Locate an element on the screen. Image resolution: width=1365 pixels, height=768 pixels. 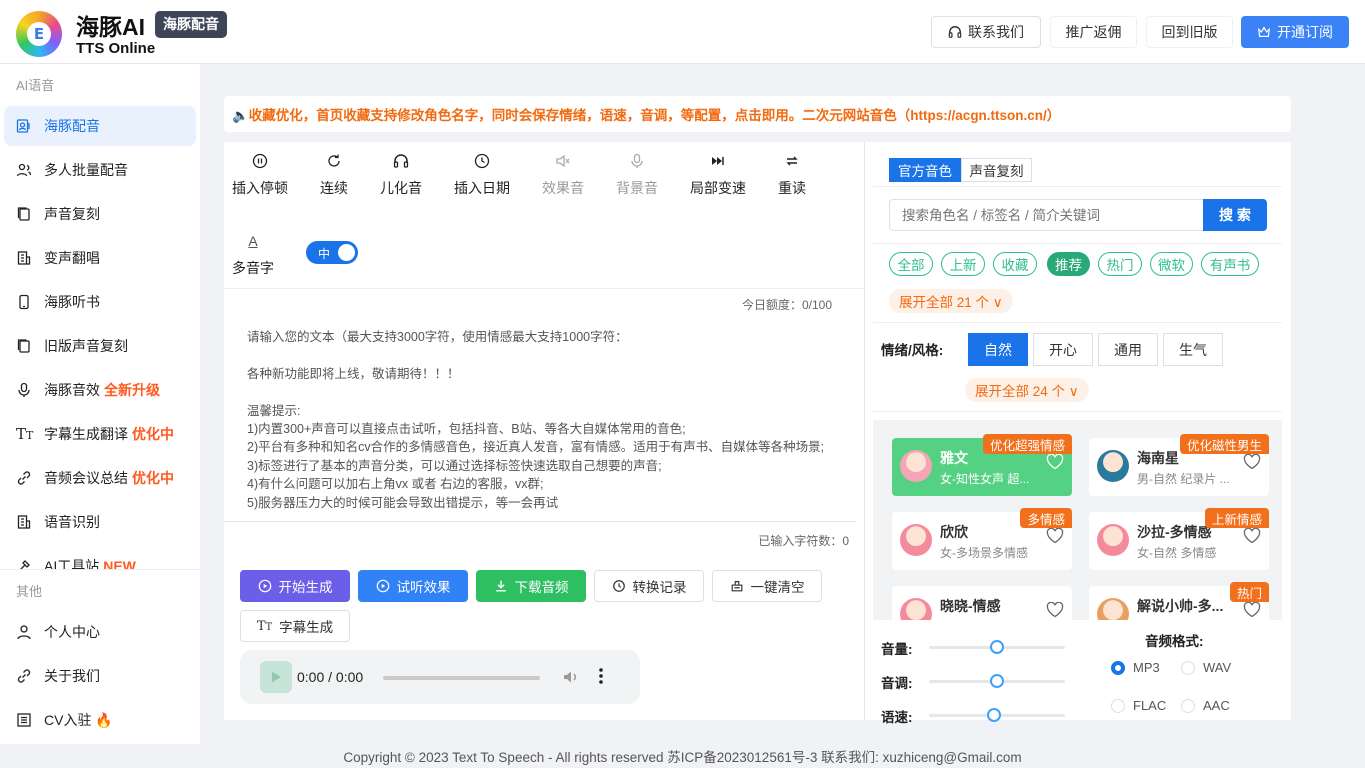
player-progress is located at coordinates (461, 678).